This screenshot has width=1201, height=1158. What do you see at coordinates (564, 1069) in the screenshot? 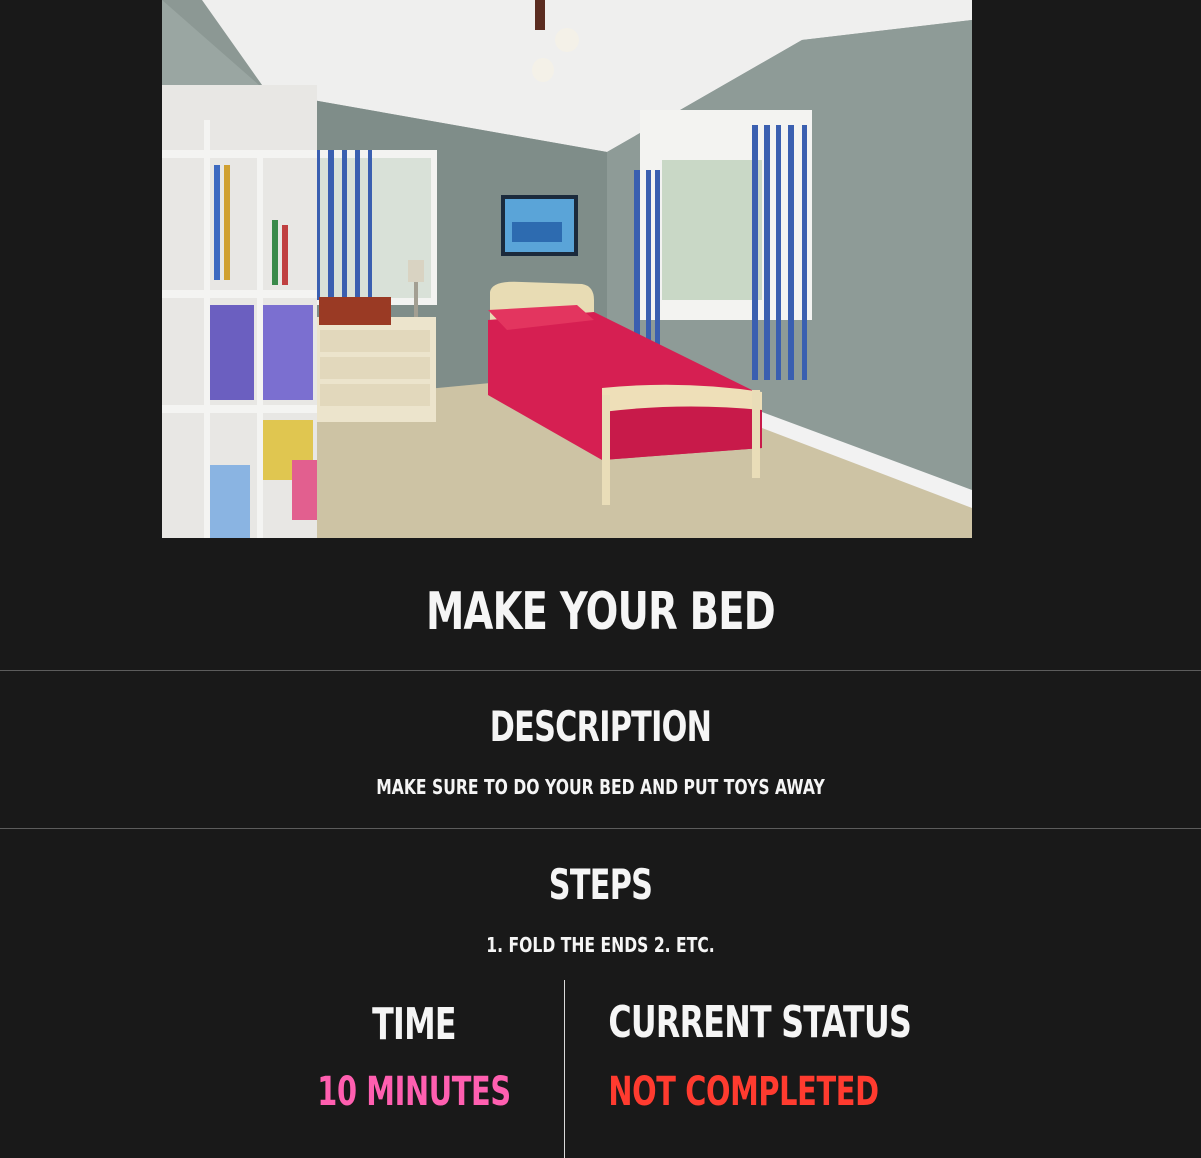
I see `column-separator` at bounding box center [564, 1069].